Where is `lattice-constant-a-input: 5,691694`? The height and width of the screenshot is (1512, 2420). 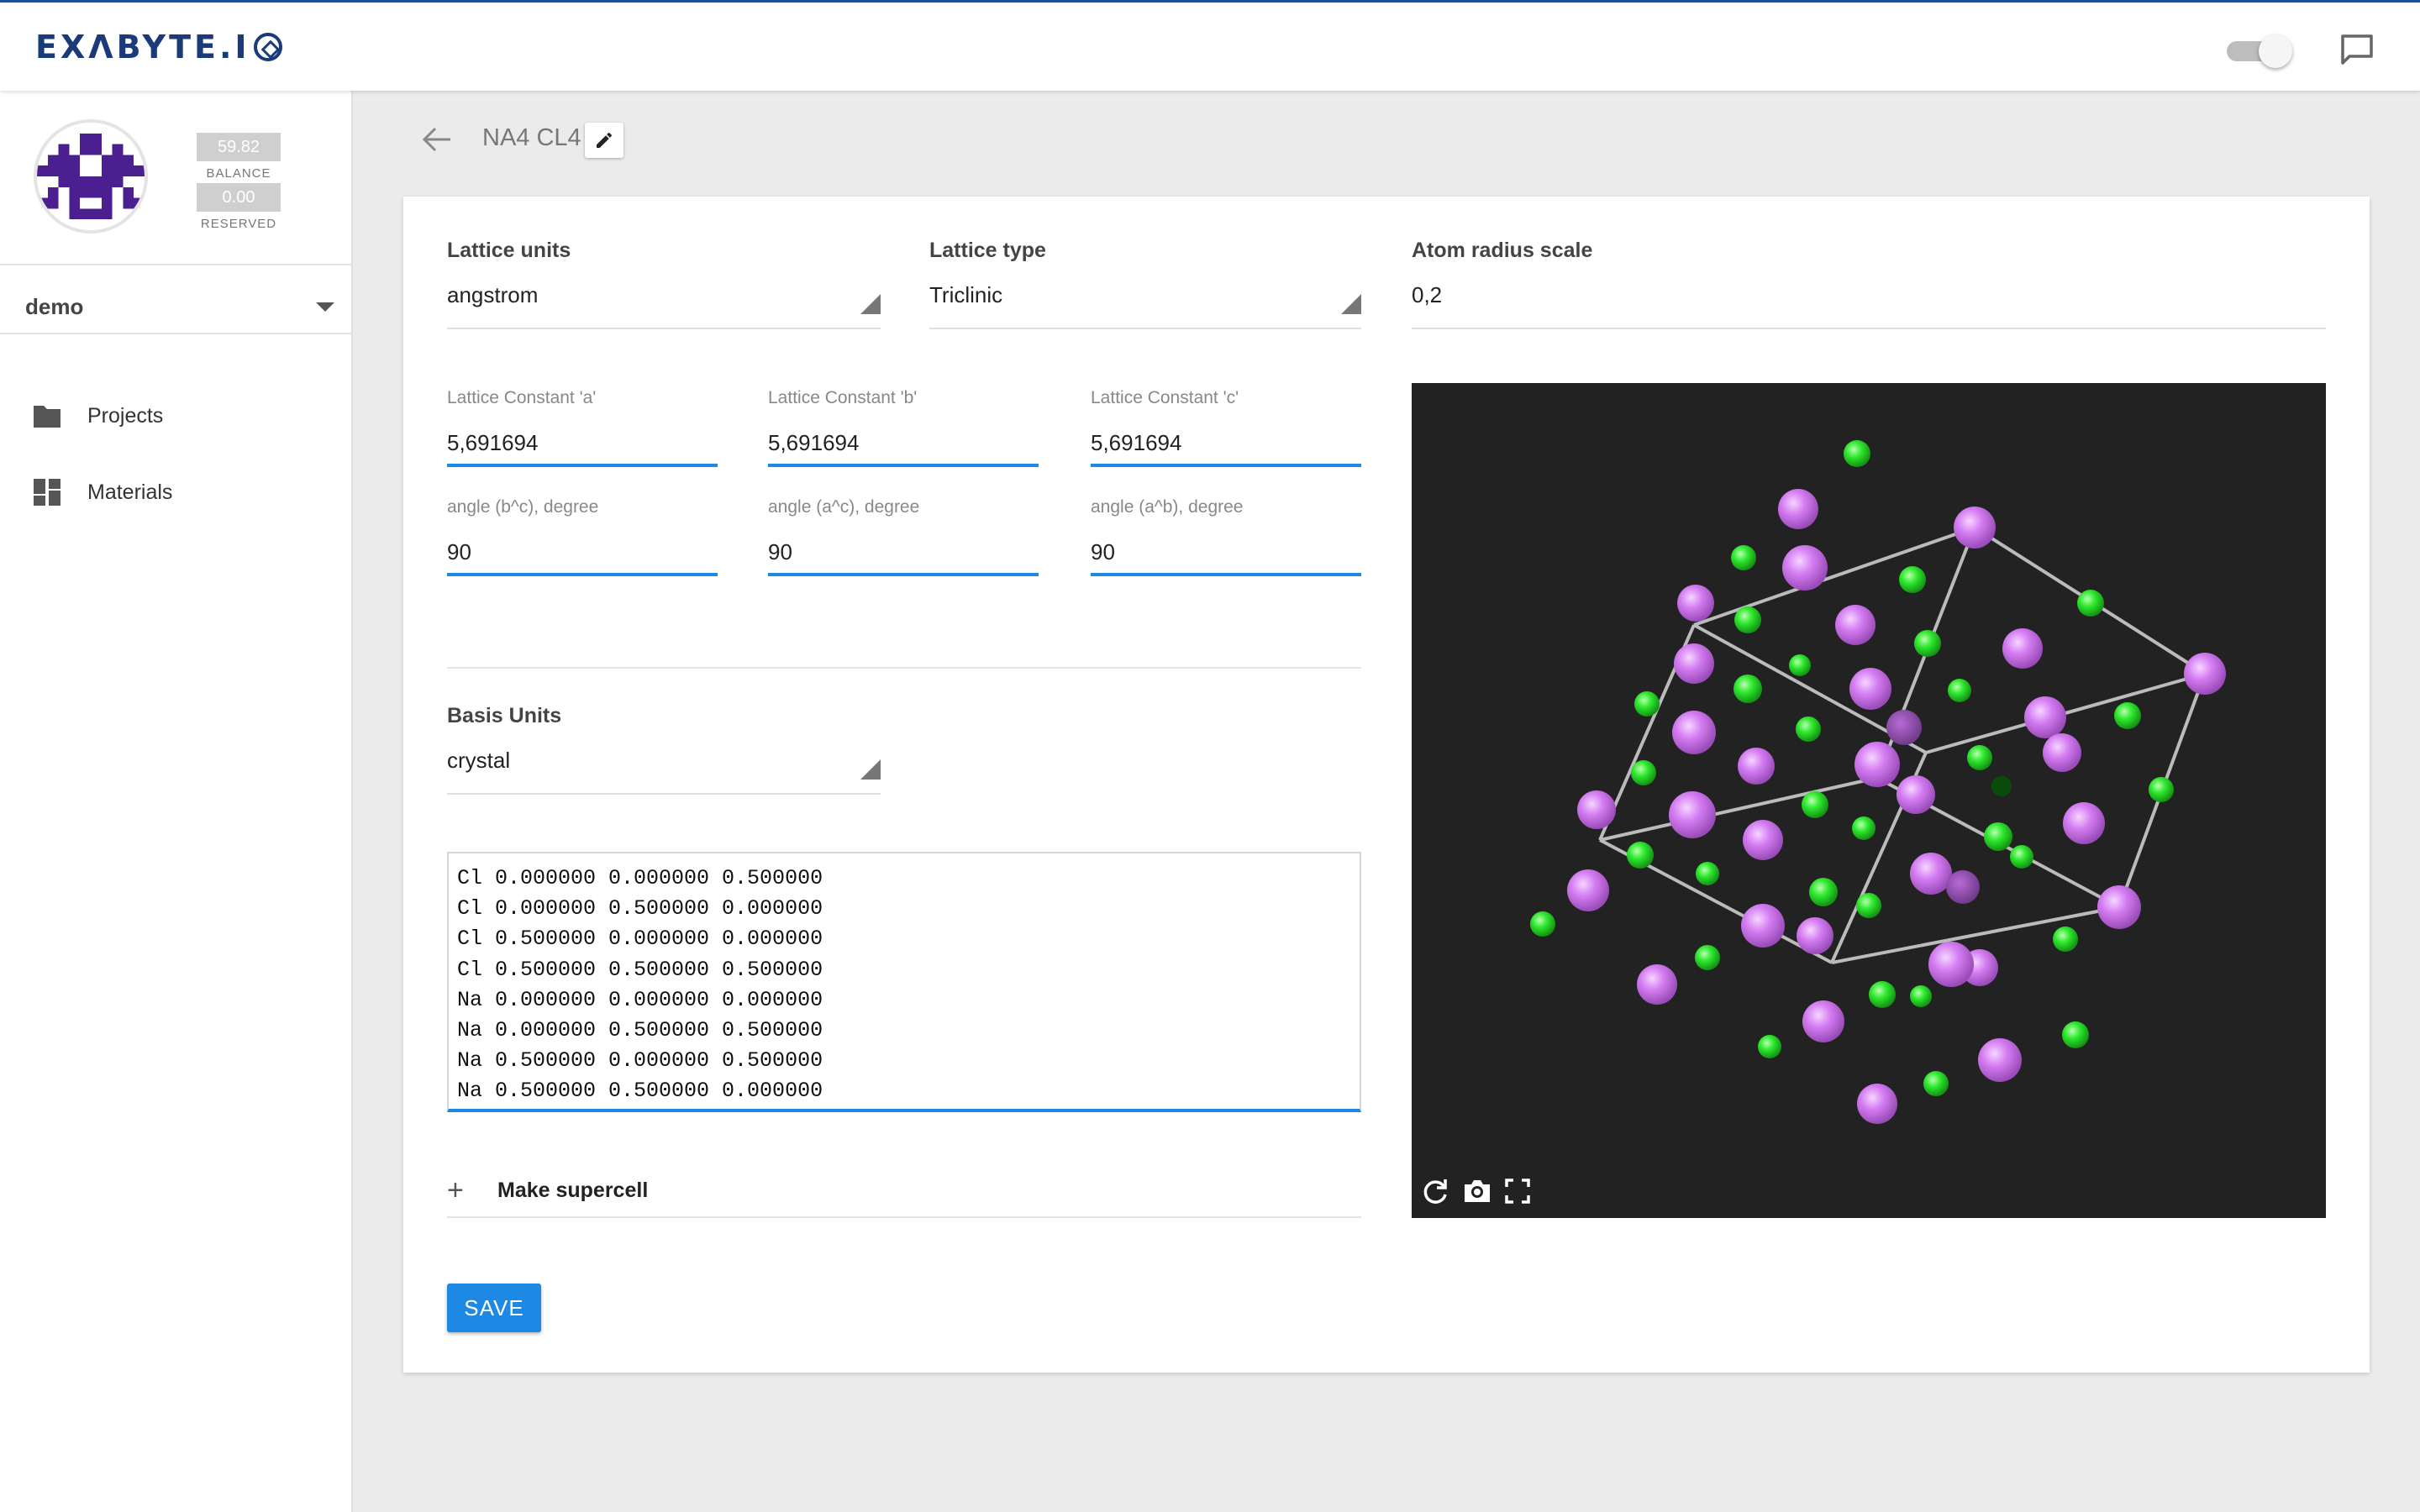 lattice-constant-a-input: 5,691694 is located at coordinates (582, 447).